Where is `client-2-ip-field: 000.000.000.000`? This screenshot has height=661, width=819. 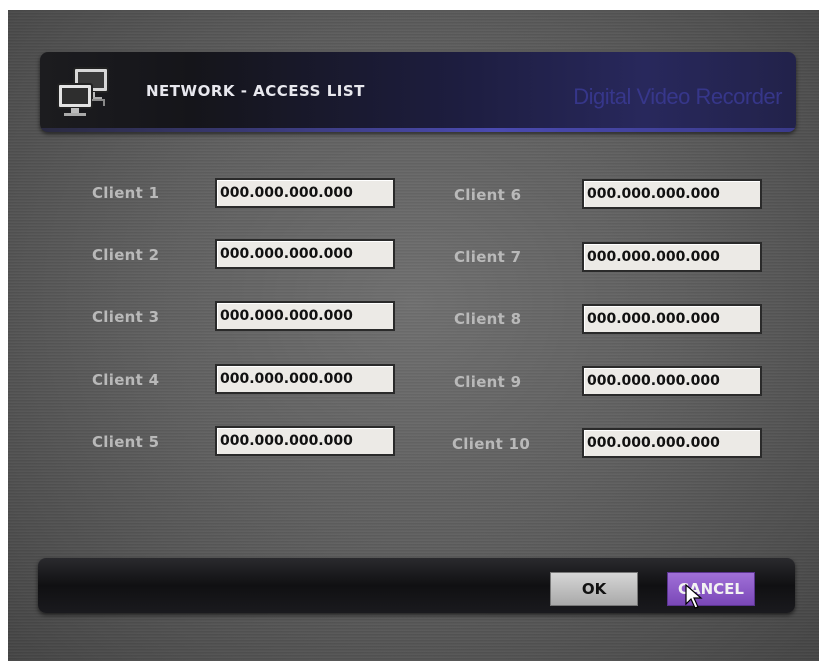
client-2-ip-field: 000.000.000.000 is located at coordinates (305, 254).